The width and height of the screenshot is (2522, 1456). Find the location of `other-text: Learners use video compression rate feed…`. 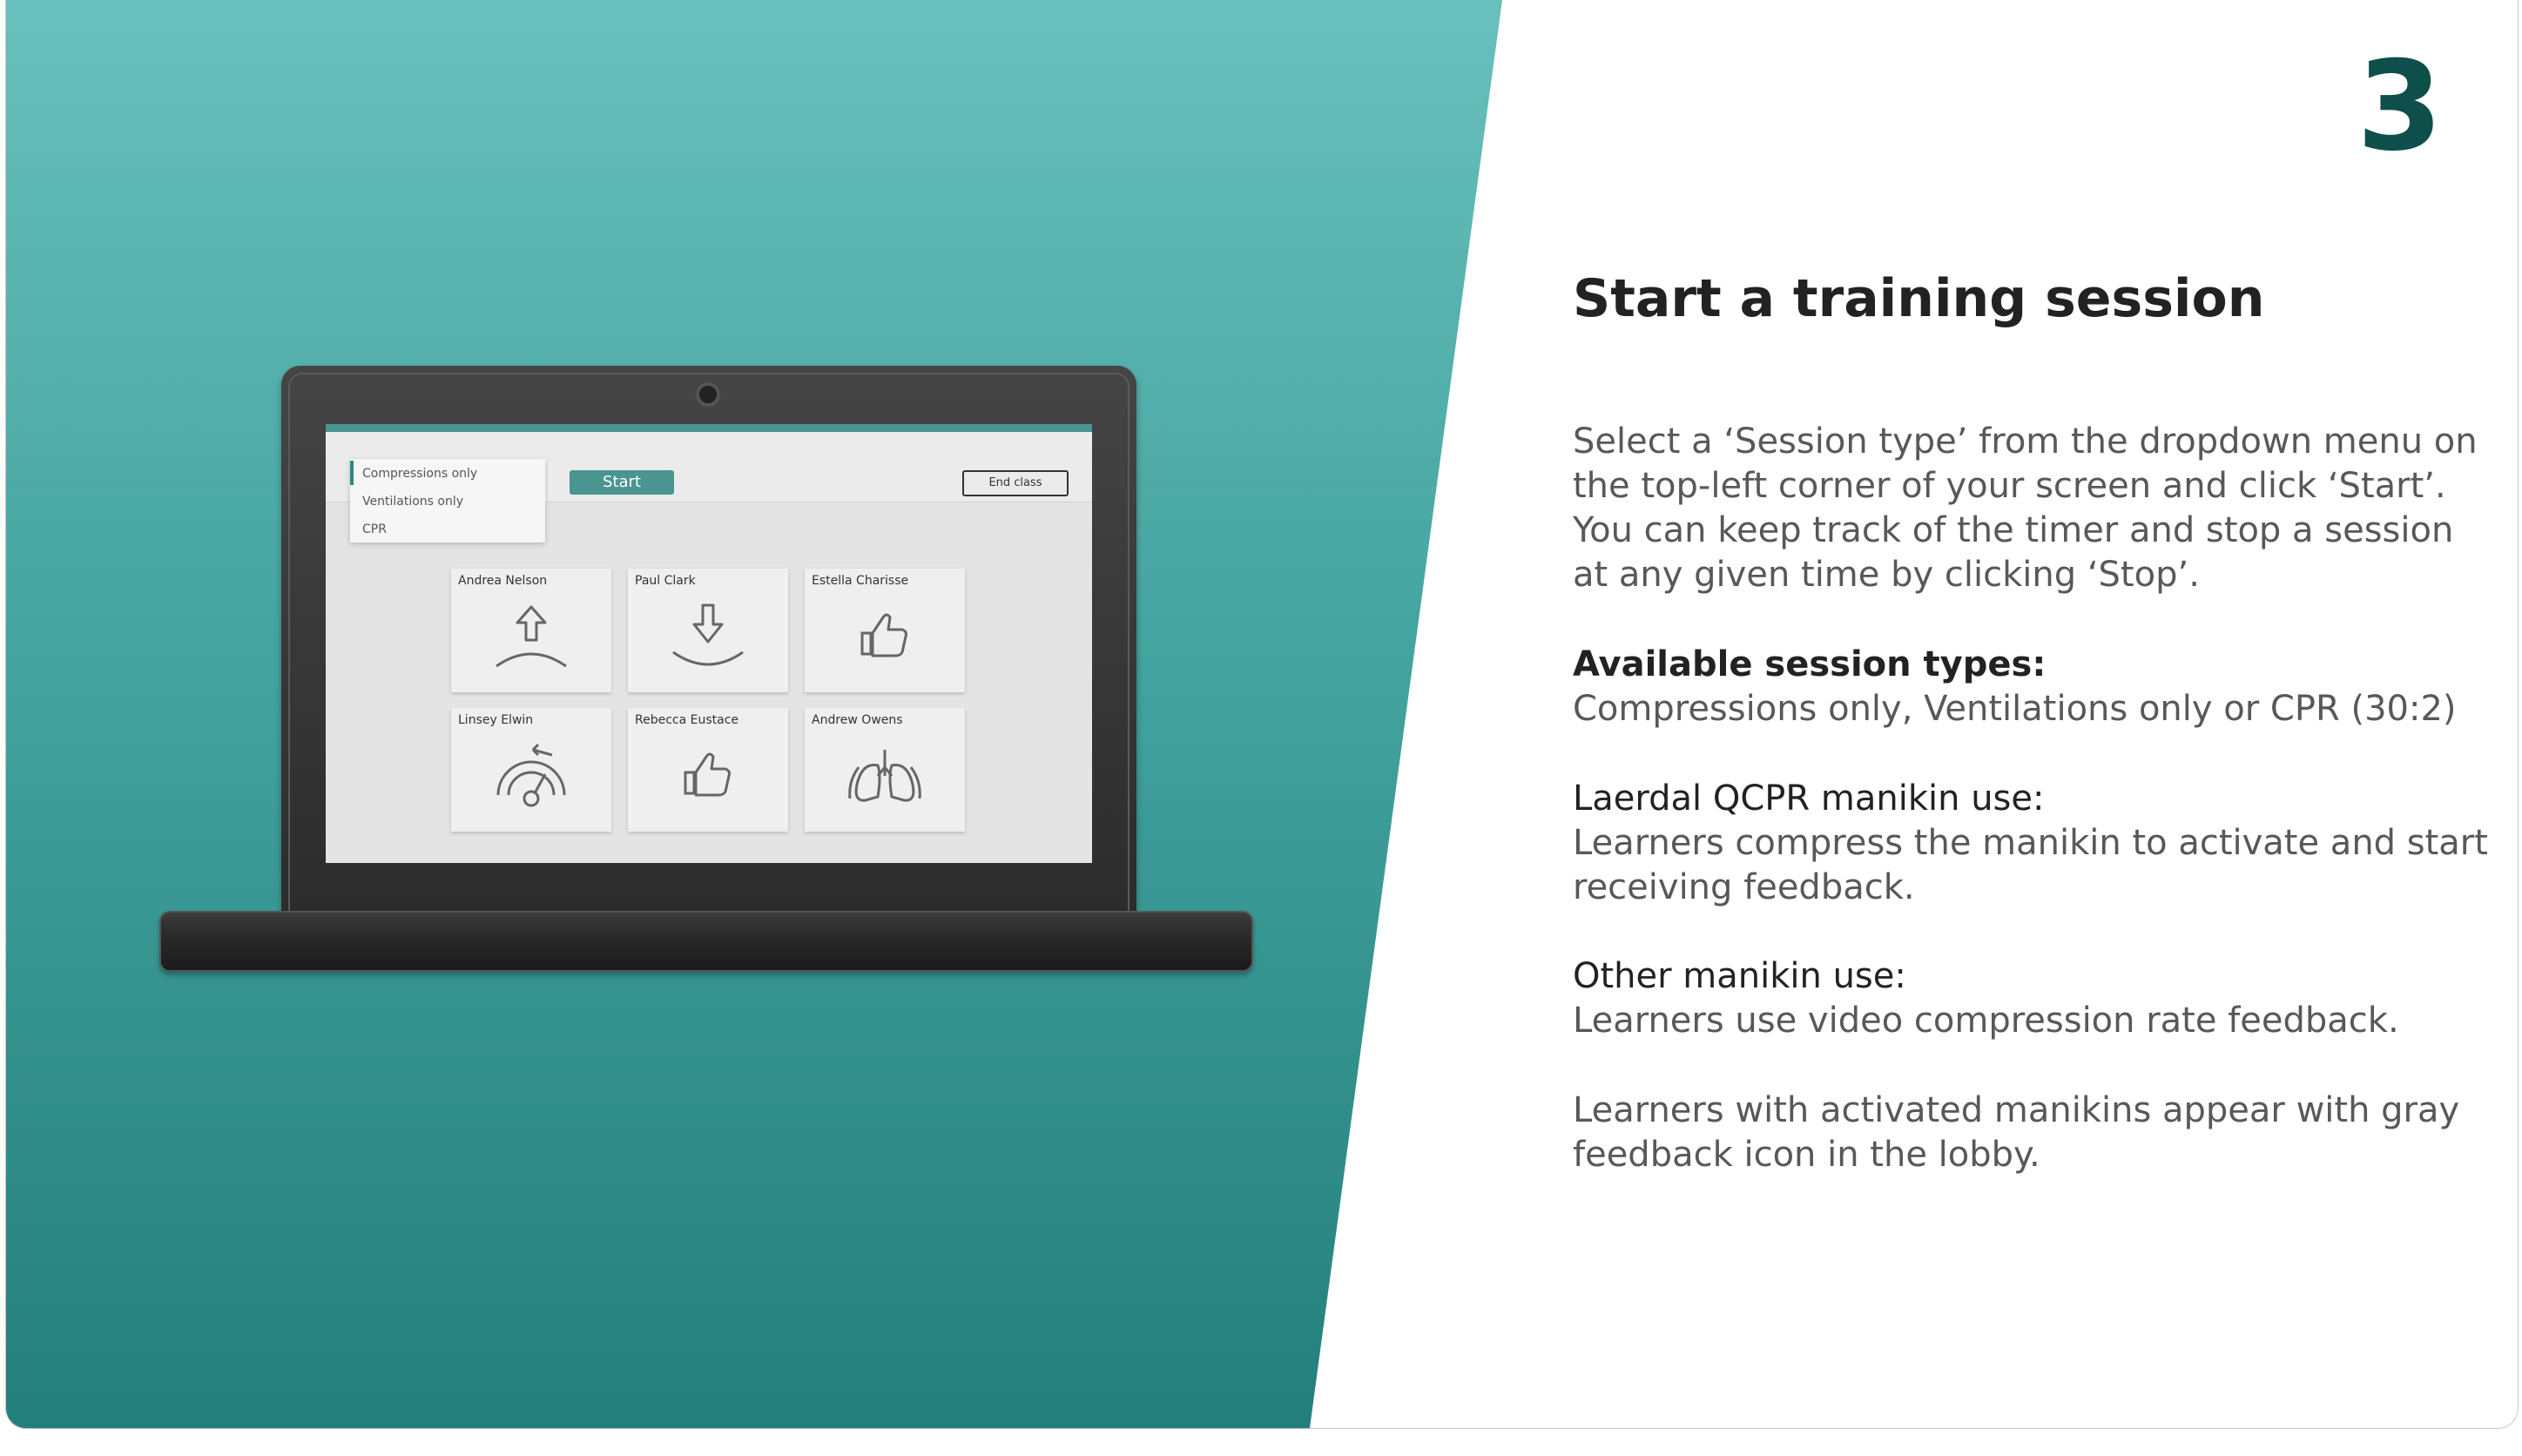

other-text: Learners use video compression rate feed… is located at coordinates (1986, 1021).